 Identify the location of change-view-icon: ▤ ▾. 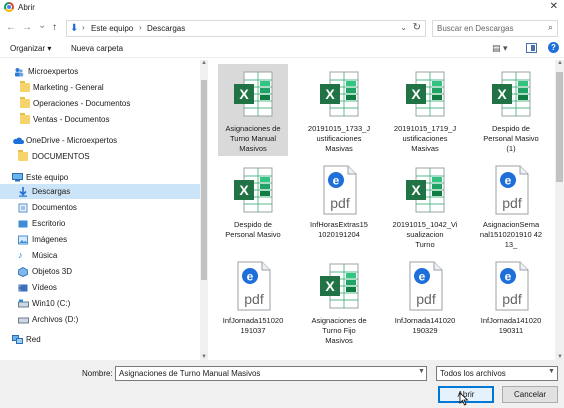
(500, 48).